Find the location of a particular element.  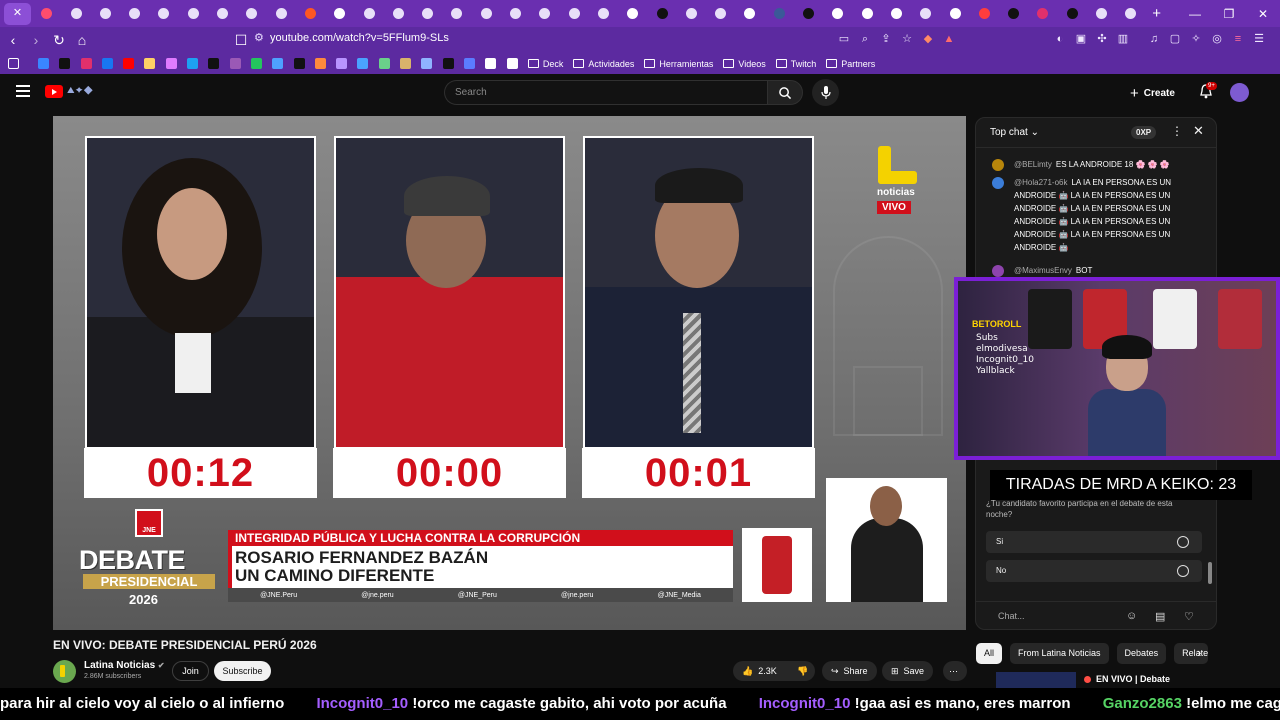

zoom-icon: ⌕ is located at coordinates (865, 39).